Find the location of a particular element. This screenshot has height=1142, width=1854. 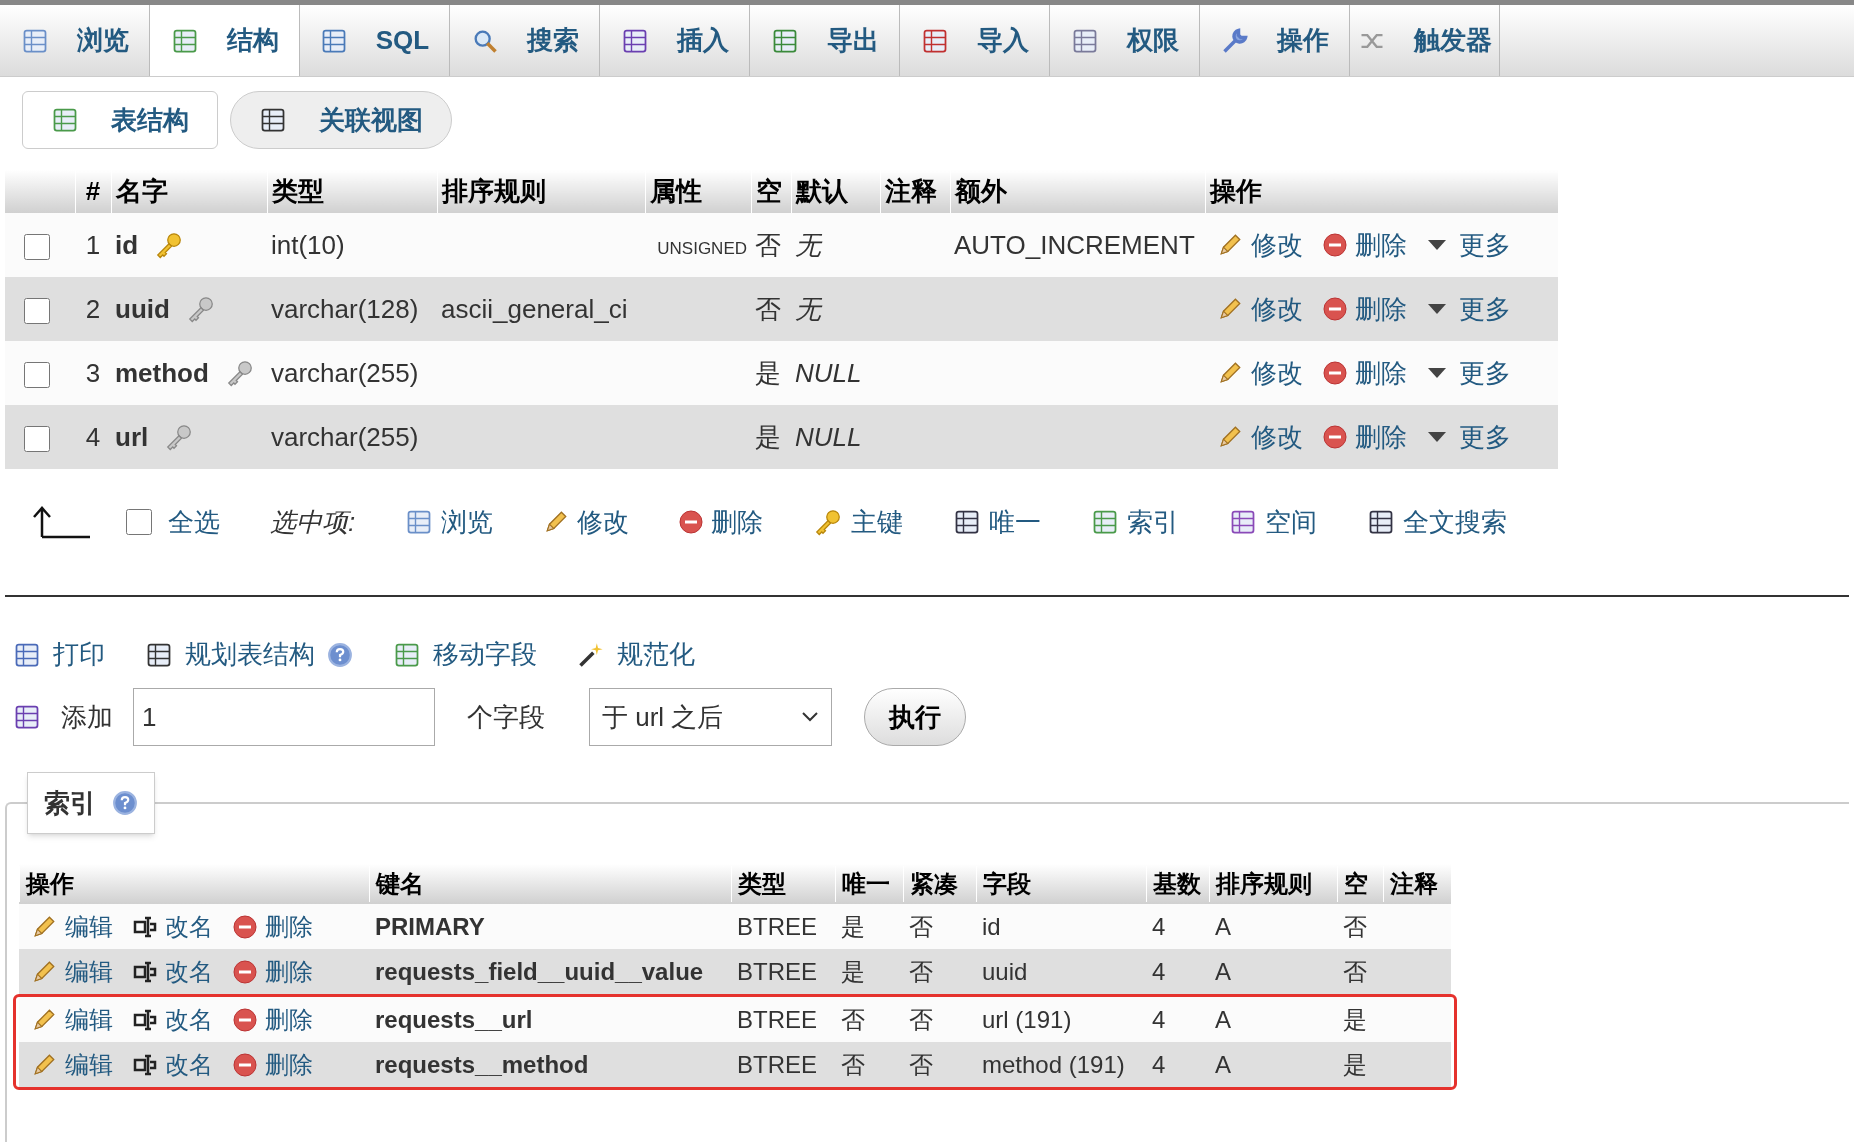

row-number: 3 is located at coordinates (93, 372).